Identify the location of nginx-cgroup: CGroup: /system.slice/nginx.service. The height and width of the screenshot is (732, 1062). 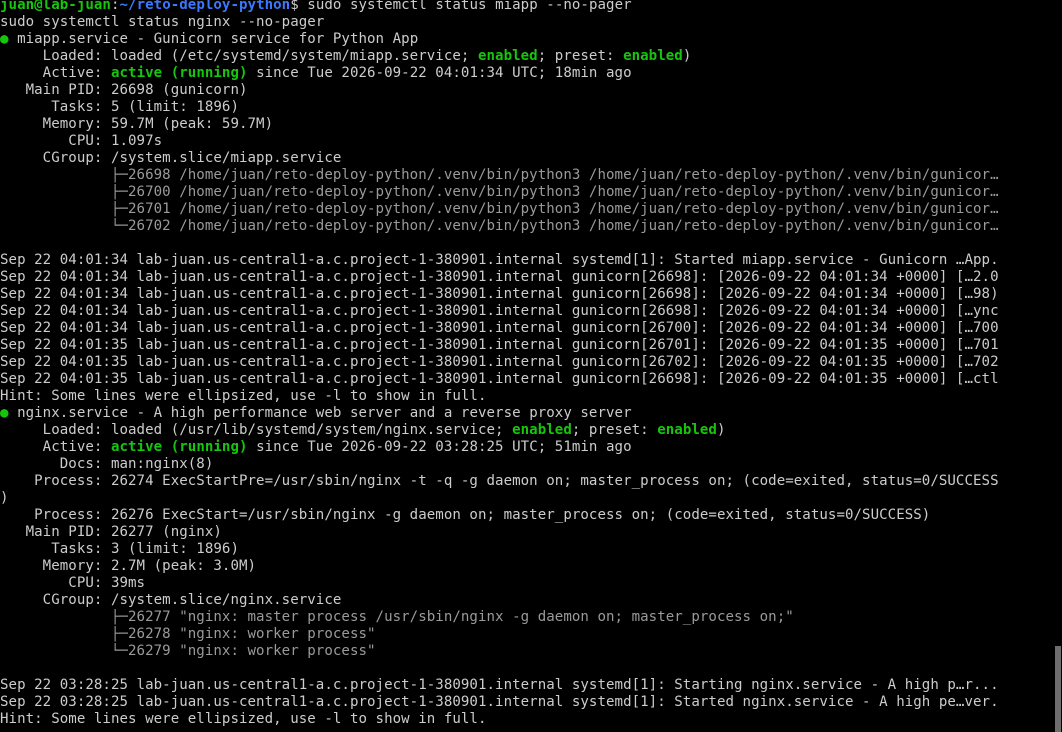
(171, 600).